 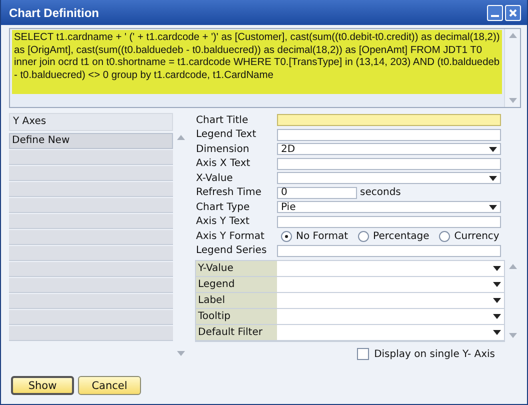 What do you see at coordinates (389, 149) in the screenshot?
I see `dropdown-field: 2D` at bounding box center [389, 149].